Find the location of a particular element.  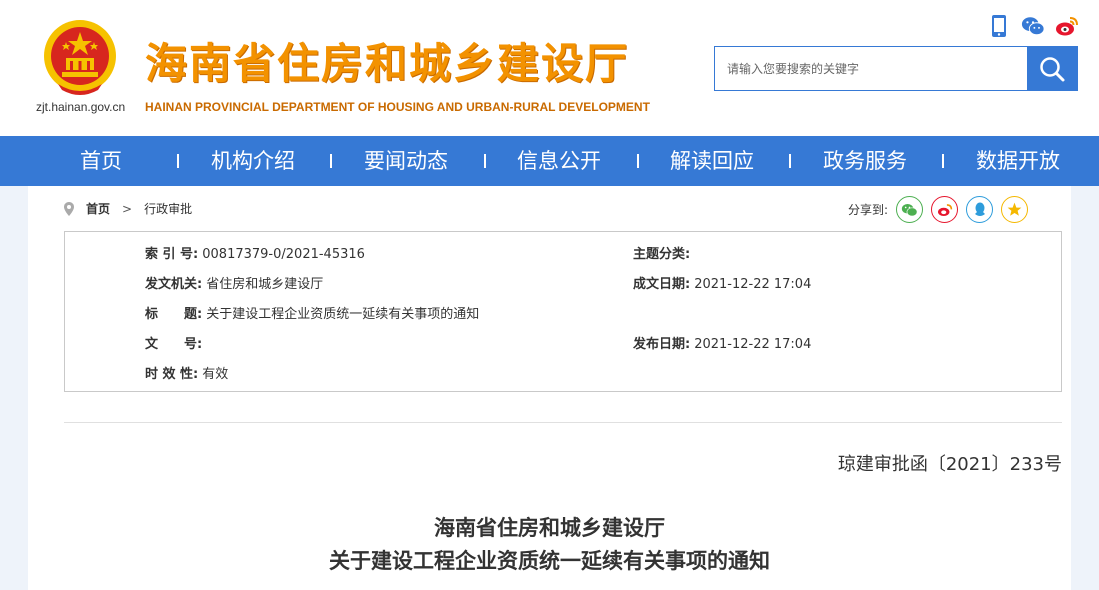

info-created-label: 成文日期: is located at coordinates (662, 284).